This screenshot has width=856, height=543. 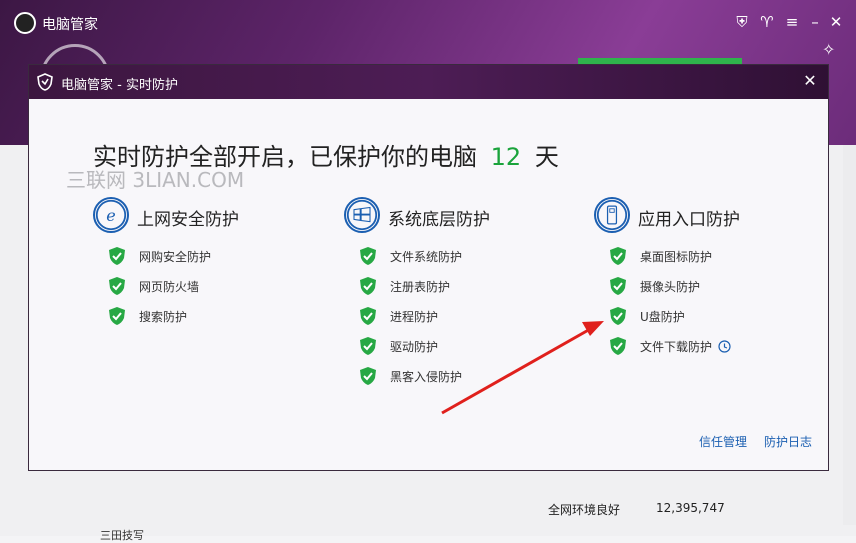 I want to click on item-label-text: 文件下载防护, so click(x=676, y=347).